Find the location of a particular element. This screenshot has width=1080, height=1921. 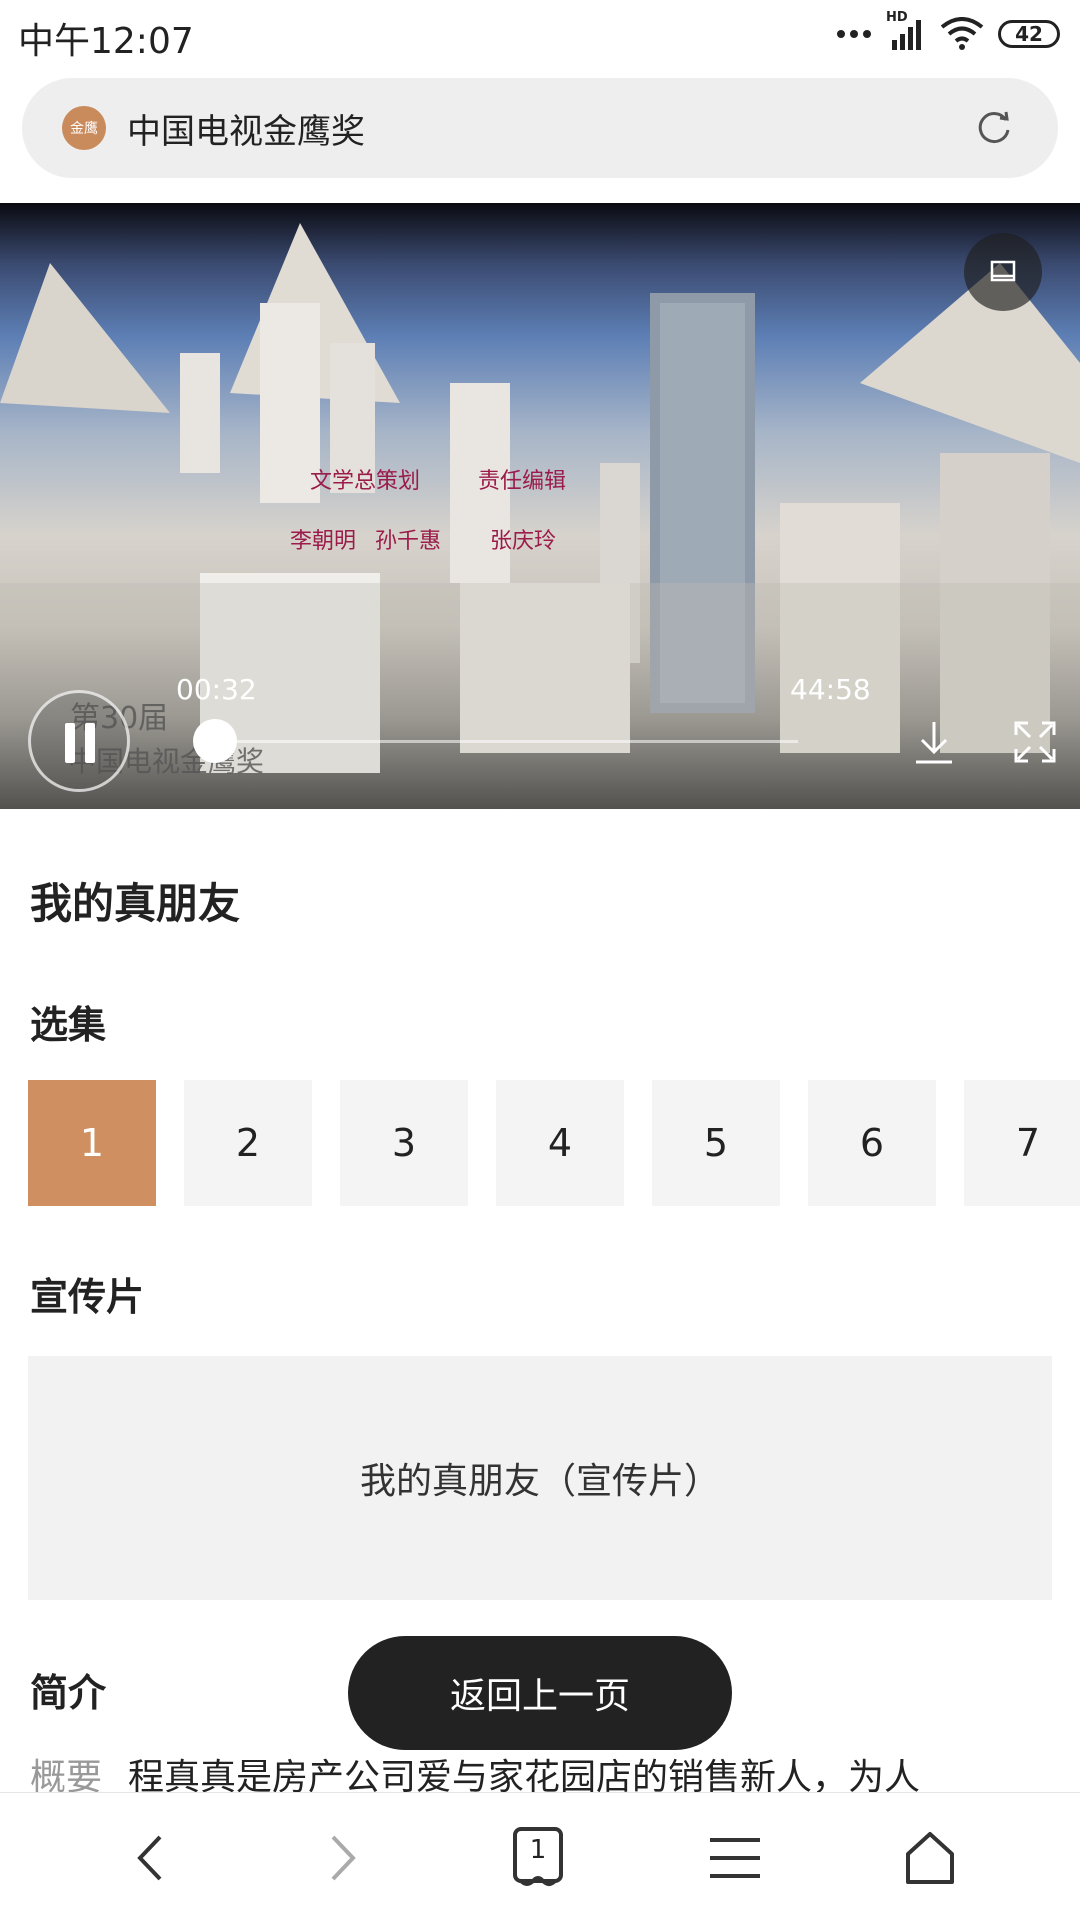

back-toast-button: 返回上一页 is located at coordinates (540, 1693).